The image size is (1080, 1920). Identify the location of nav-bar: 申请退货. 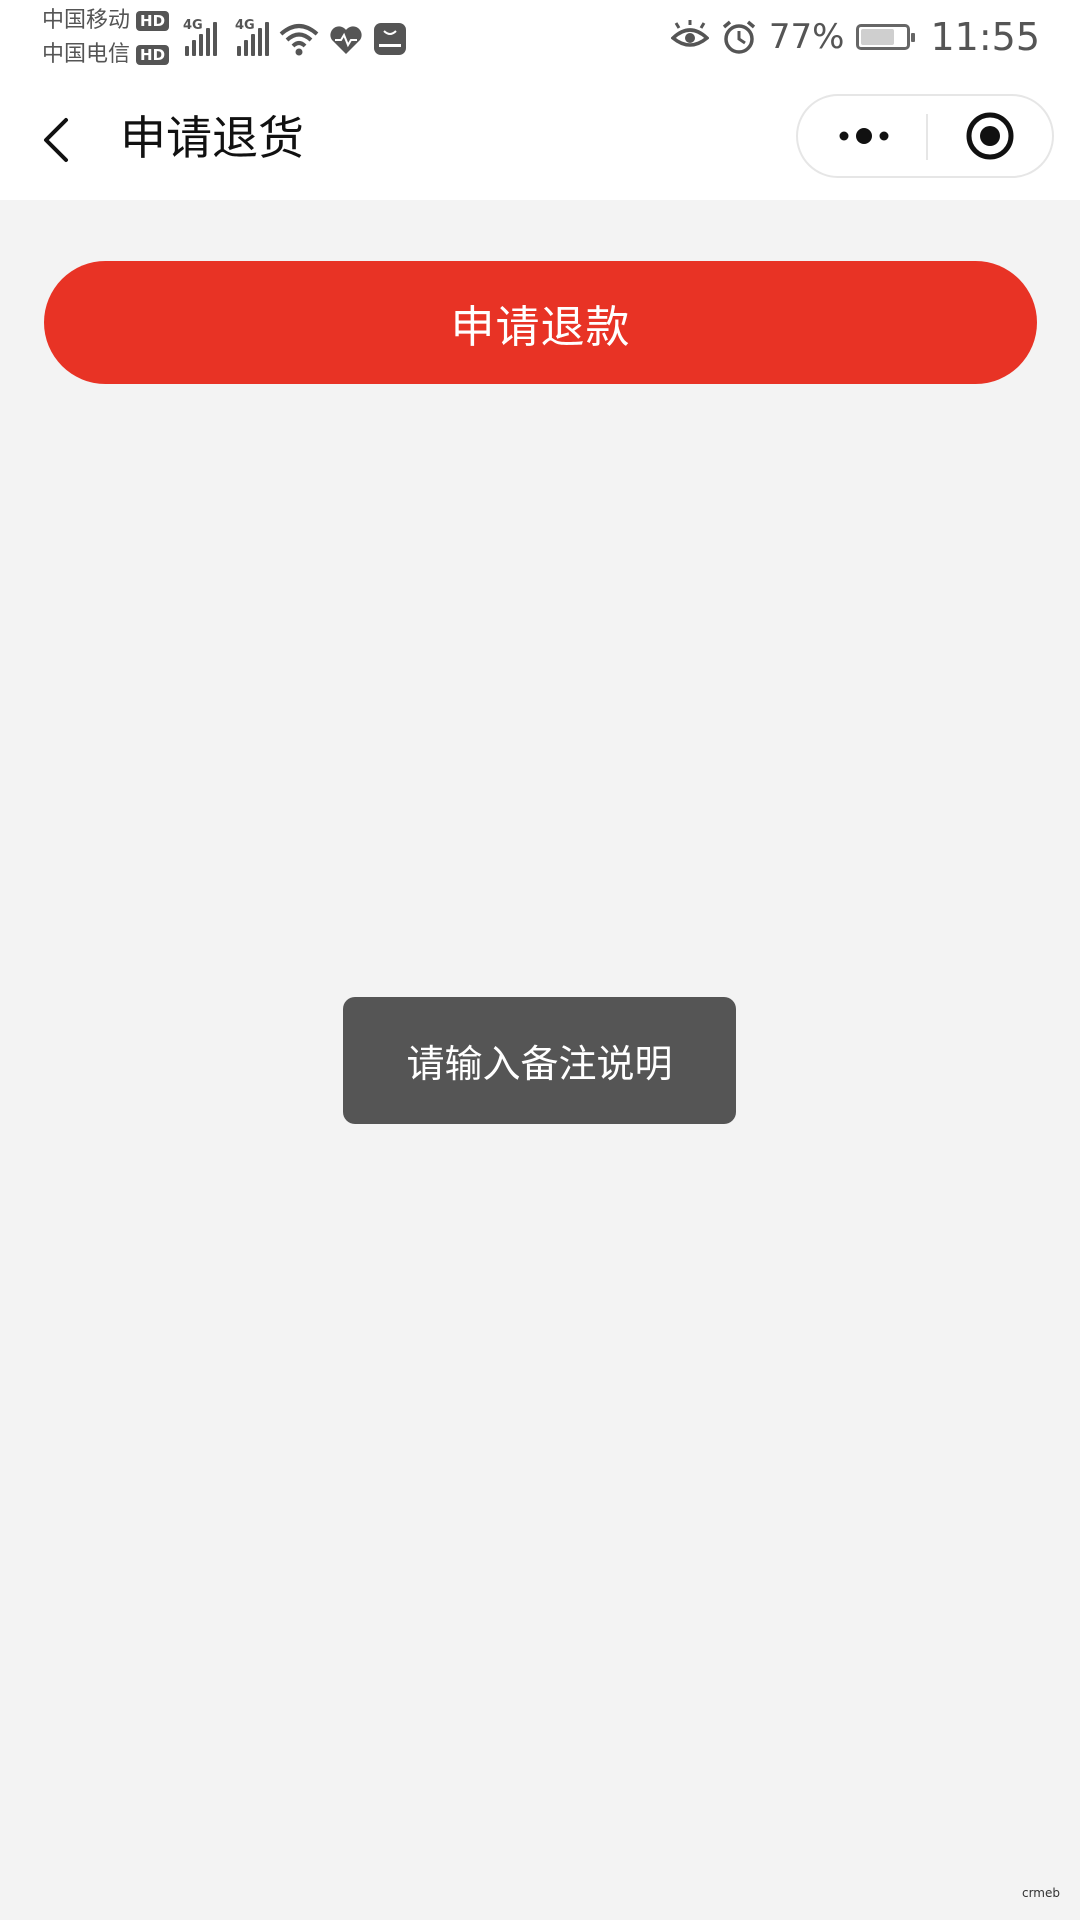
(540, 140).